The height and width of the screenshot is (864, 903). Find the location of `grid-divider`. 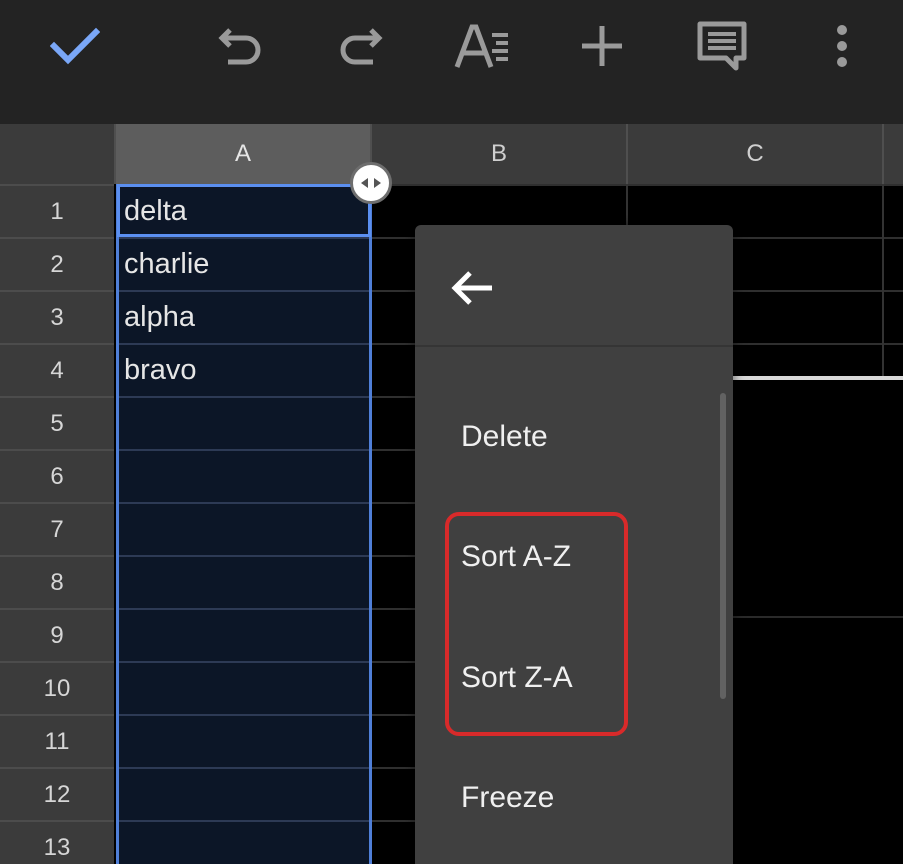

grid-divider is located at coordinates (883, 280).